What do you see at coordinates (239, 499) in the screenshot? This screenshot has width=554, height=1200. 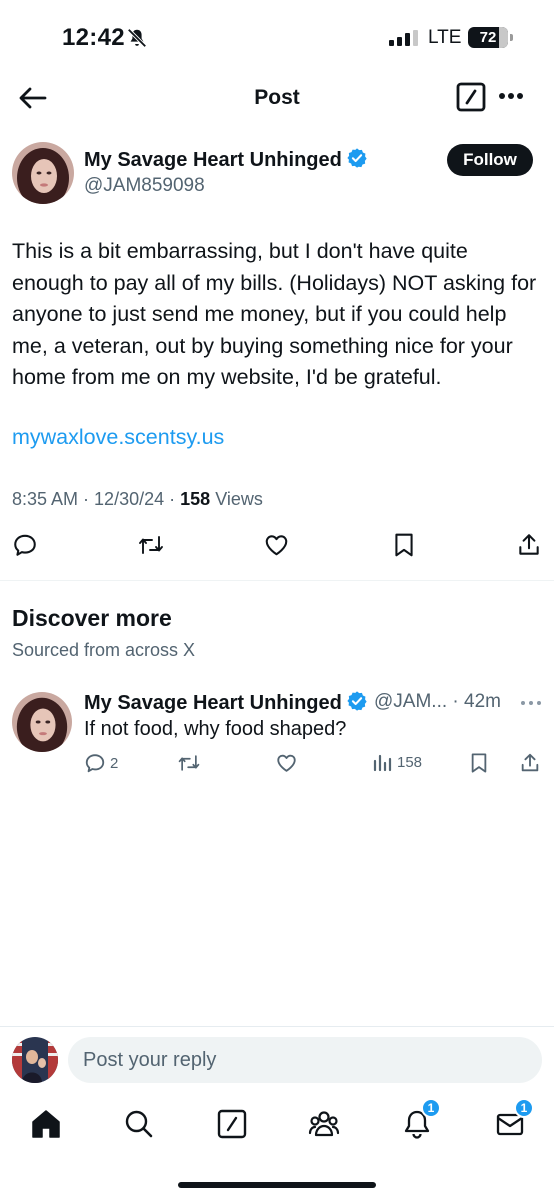 I see `post-views-label: Views` at bounding box center [239, 499].